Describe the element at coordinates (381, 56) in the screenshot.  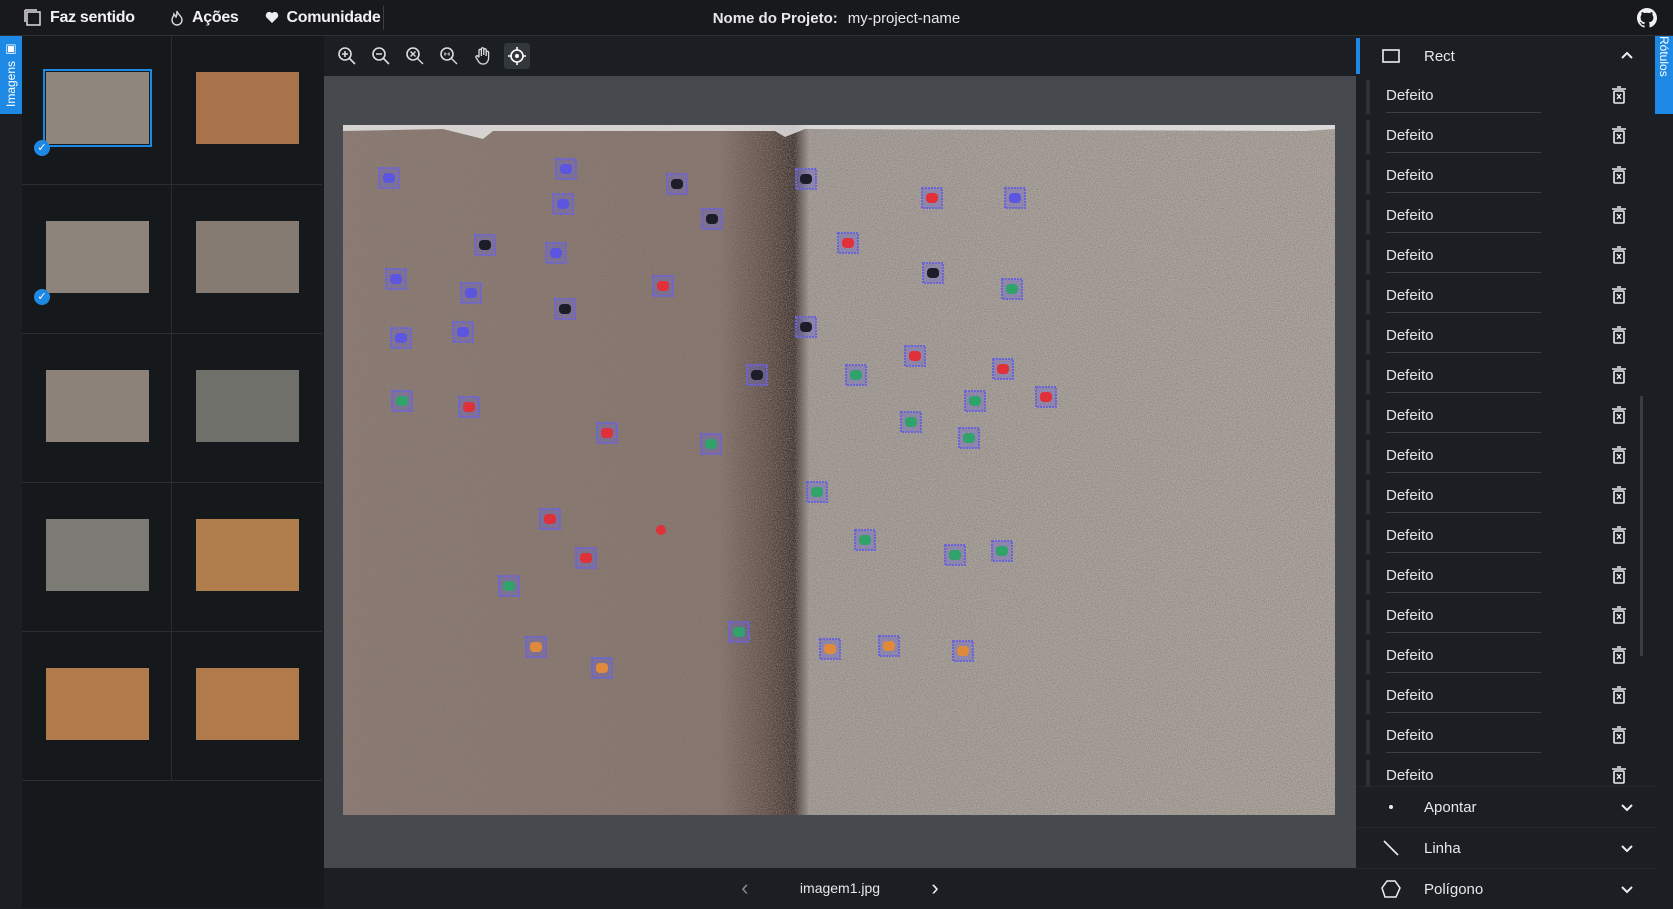
I see `zoom-out-button` at that location.